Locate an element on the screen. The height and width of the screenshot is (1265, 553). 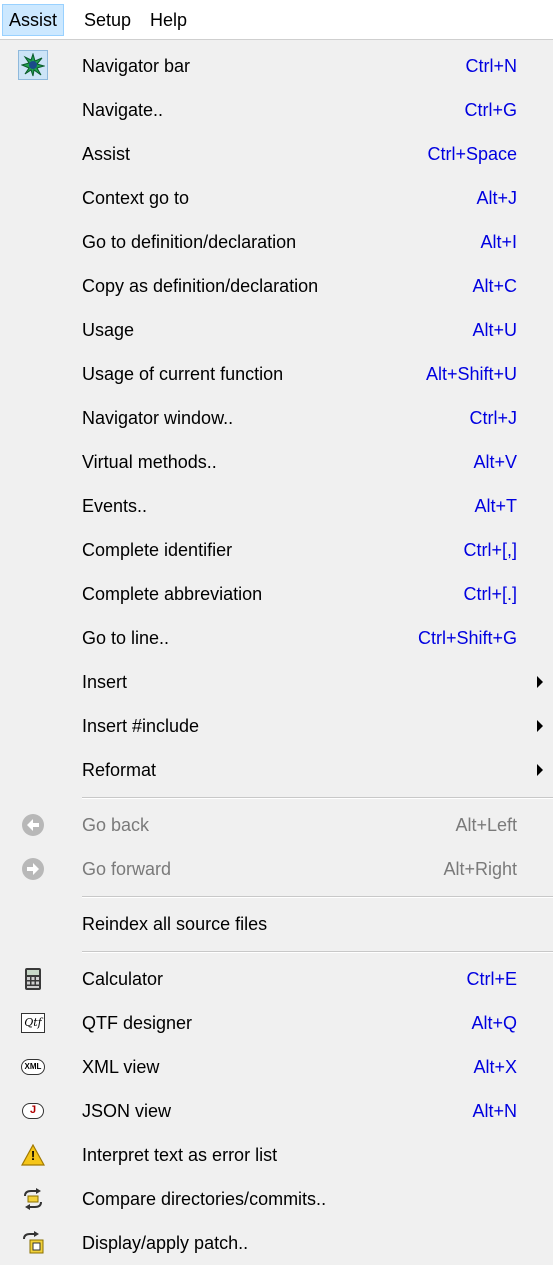
menu-item-label: Insert is located at coordinates (105, 682).